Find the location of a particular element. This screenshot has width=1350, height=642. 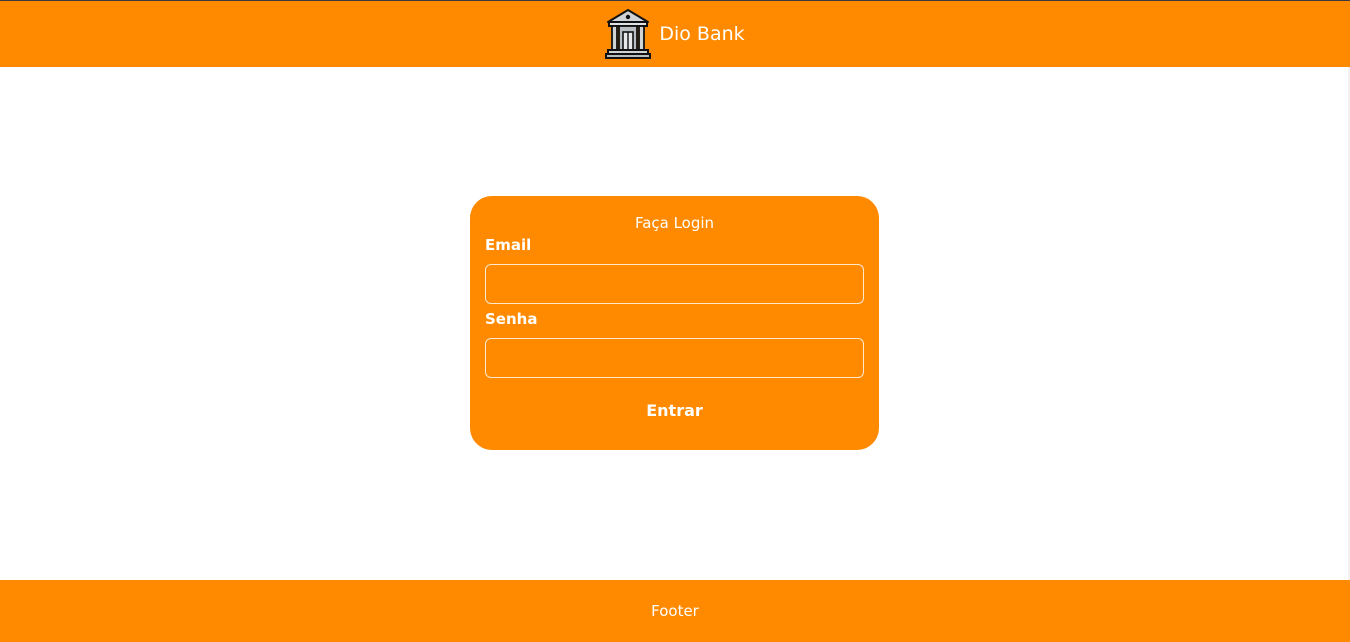

login-button: Entrar is located at coordinates (674, 410).